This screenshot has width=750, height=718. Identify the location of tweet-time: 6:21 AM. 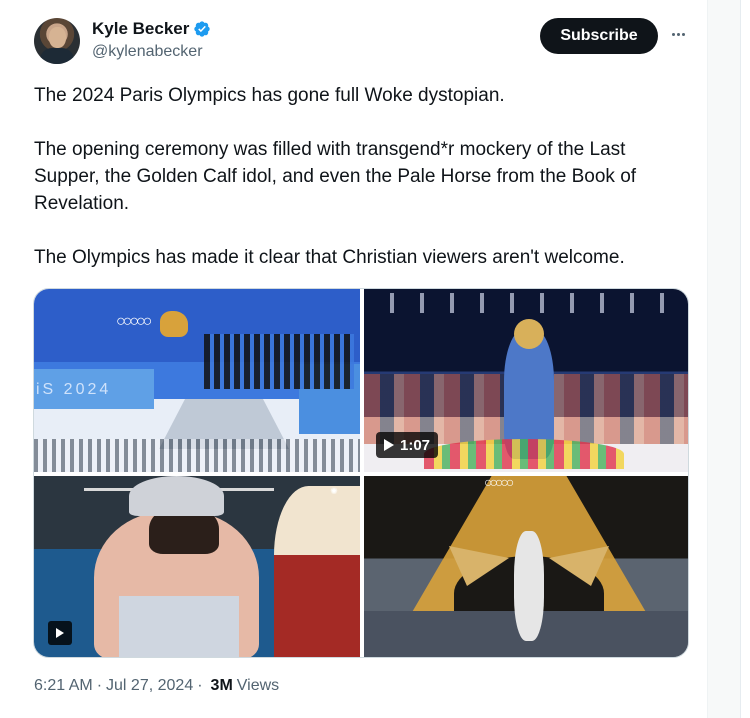
(63, 686).